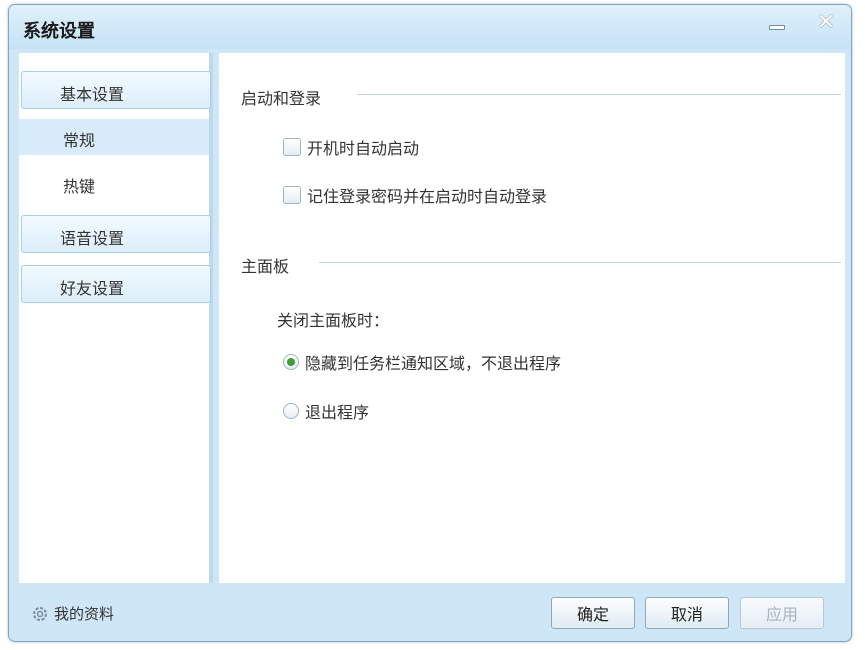  What do you see at coordinates (92, 94) in the screenshot?
I see `sidebar-item-label: 基本设置` at bounding box center [92, 94].